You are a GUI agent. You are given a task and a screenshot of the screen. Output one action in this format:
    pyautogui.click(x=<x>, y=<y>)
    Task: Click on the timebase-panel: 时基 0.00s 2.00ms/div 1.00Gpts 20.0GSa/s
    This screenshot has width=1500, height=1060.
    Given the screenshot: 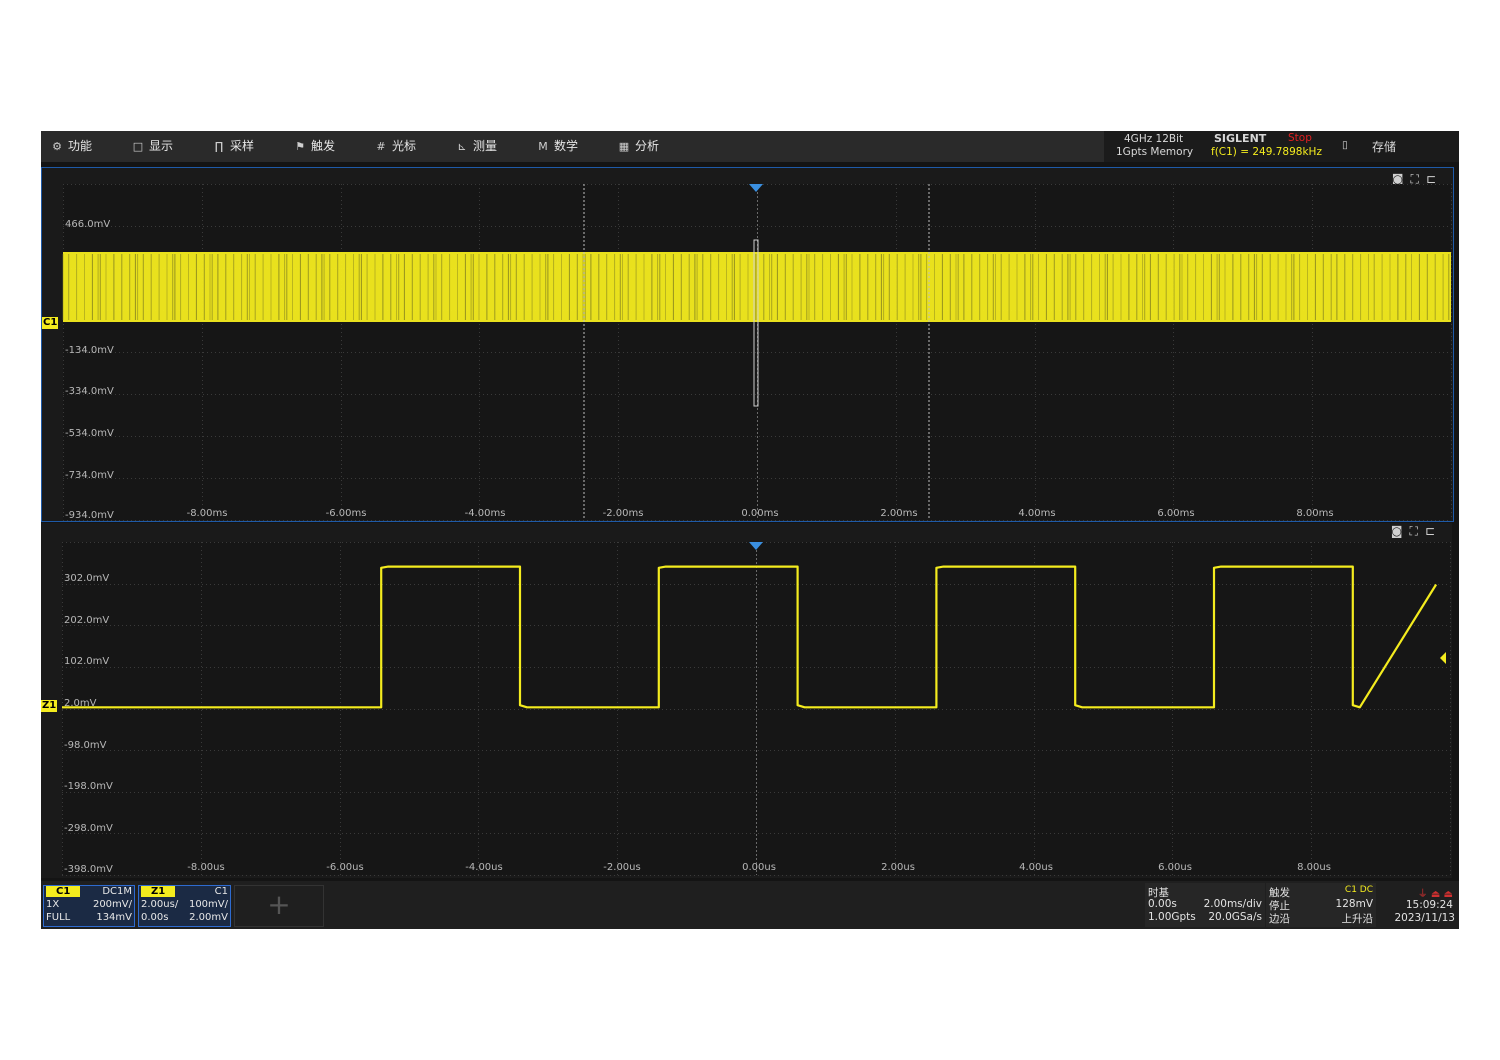 What is the action you would take?
    pyautogui.click(x=1205, y=905)
    